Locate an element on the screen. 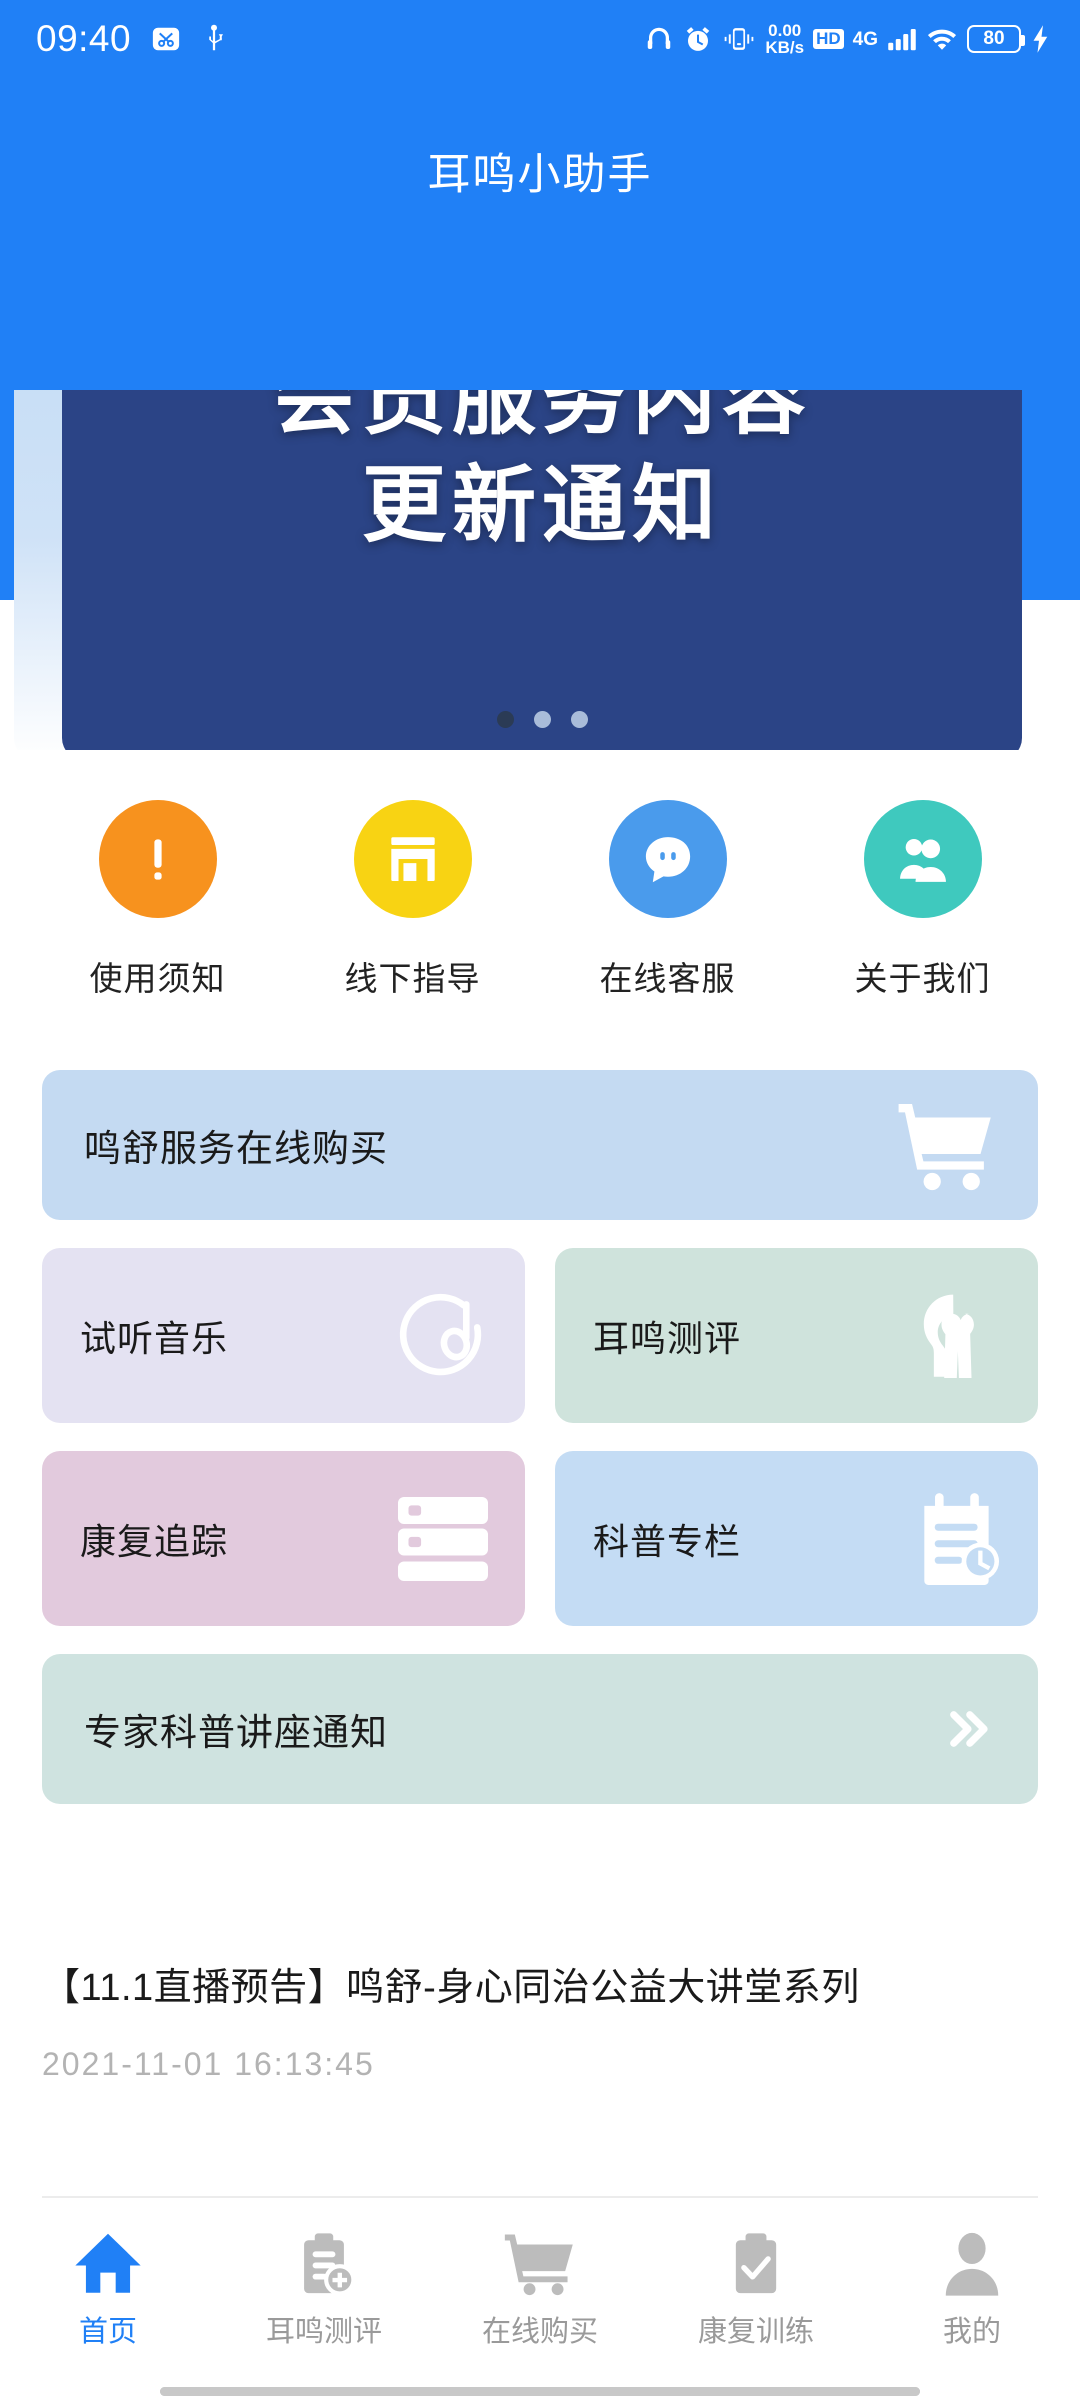 This screenshot has height=2408, width=1080. network-speed: 0.00 KB/s is located at coordinates (784, 39).